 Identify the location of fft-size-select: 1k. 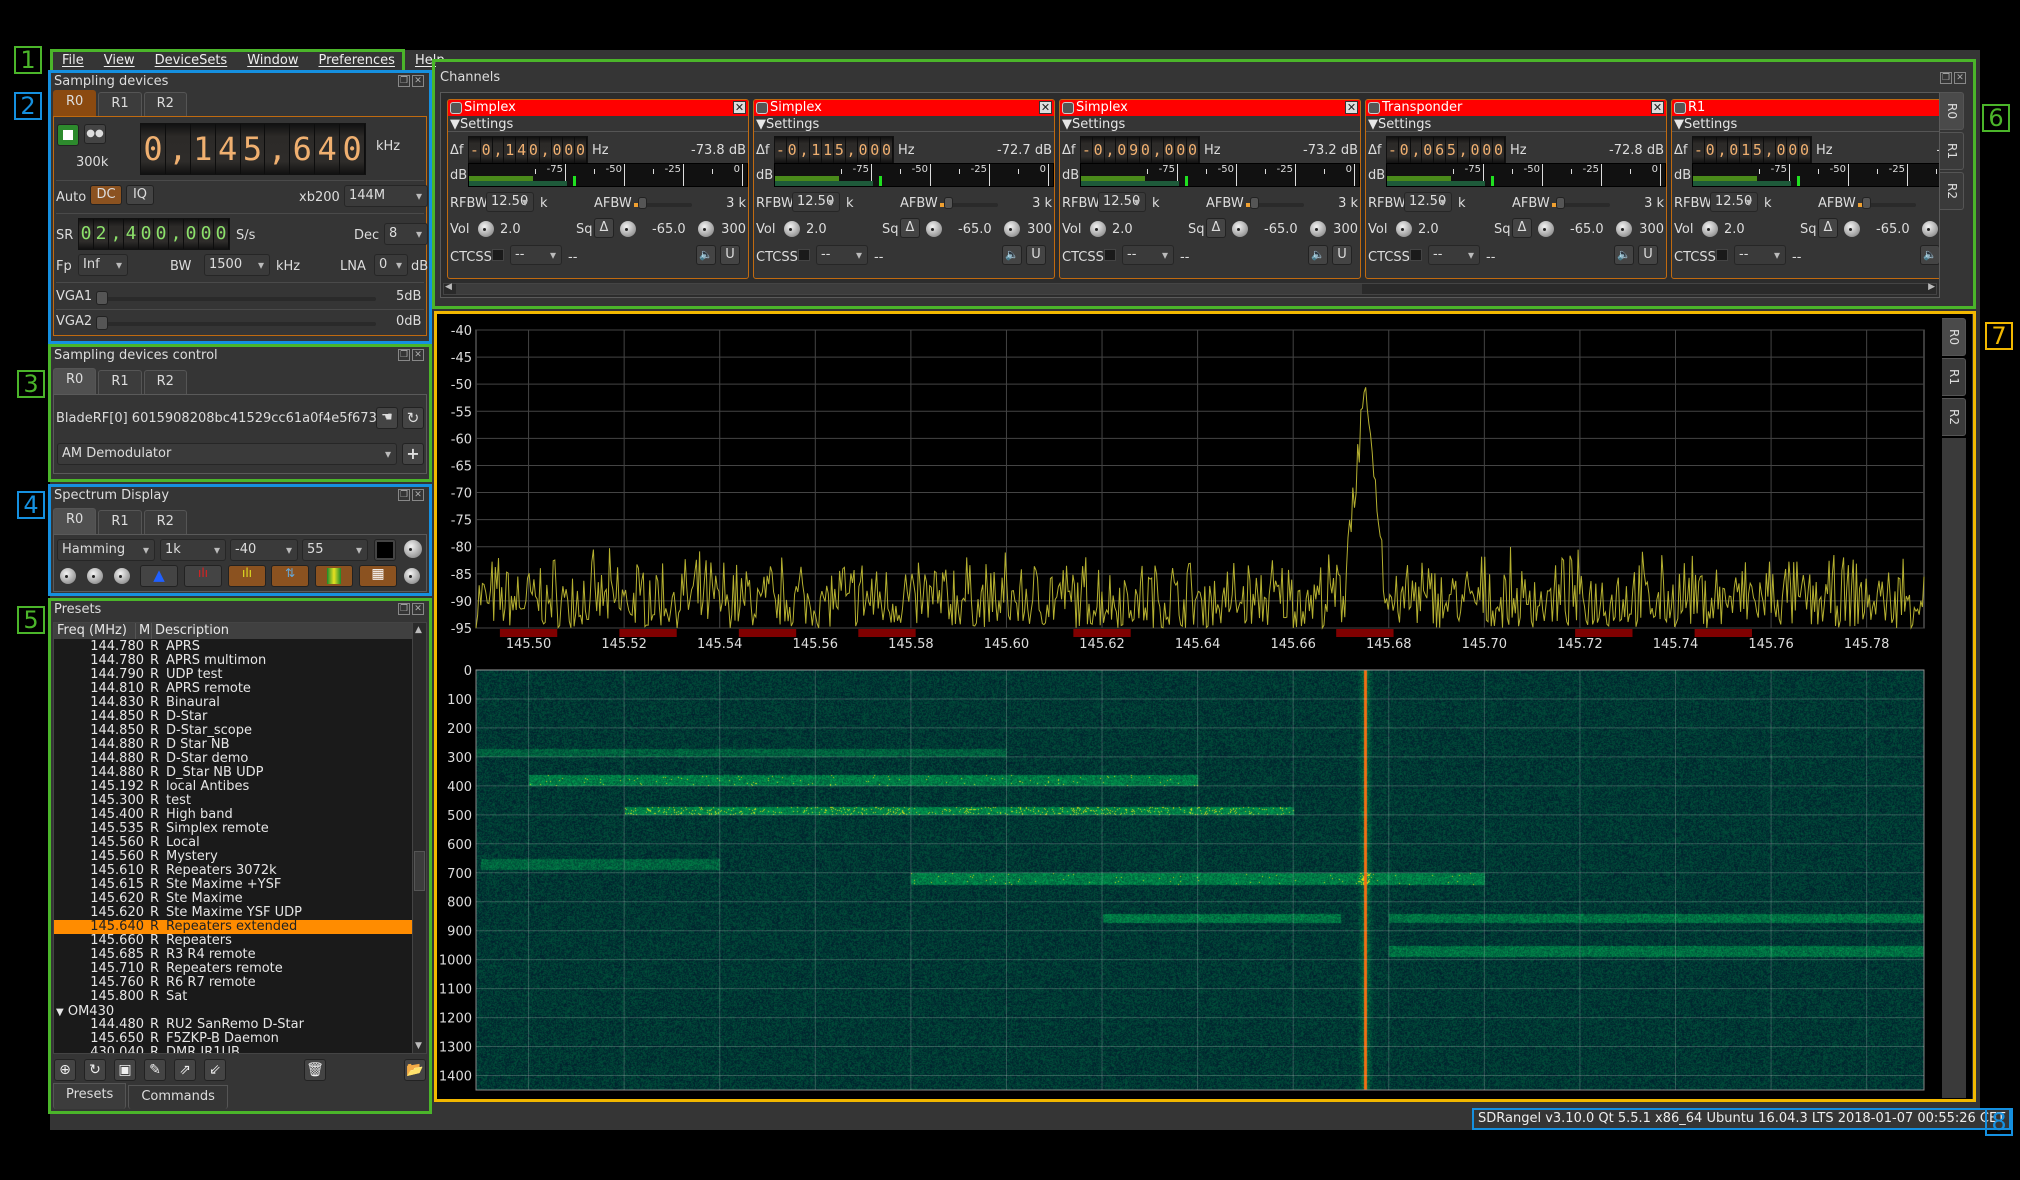
(193, 550).